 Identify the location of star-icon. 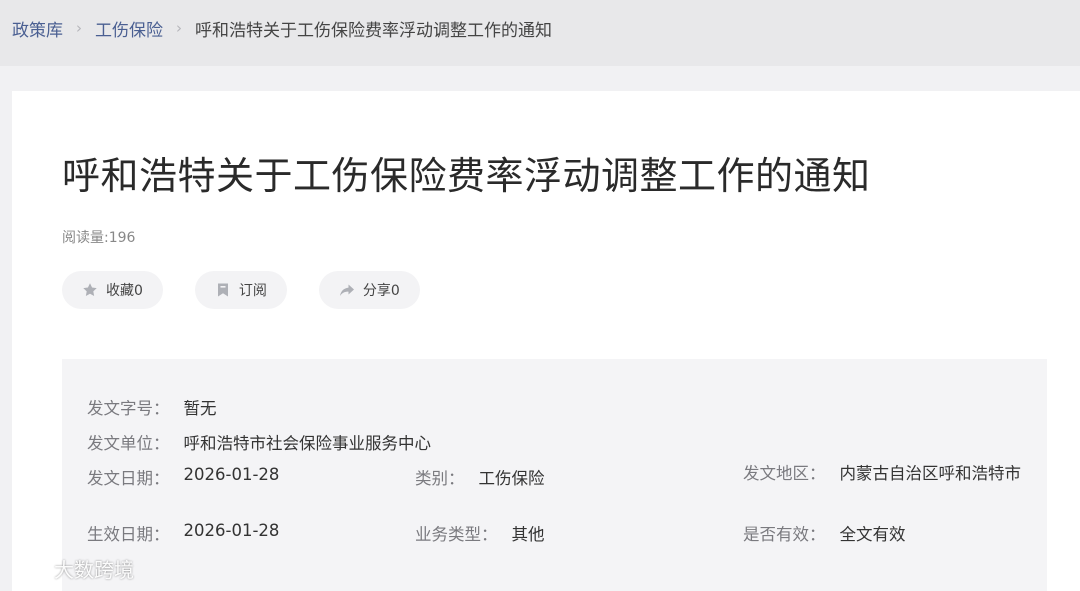
(90, 289).